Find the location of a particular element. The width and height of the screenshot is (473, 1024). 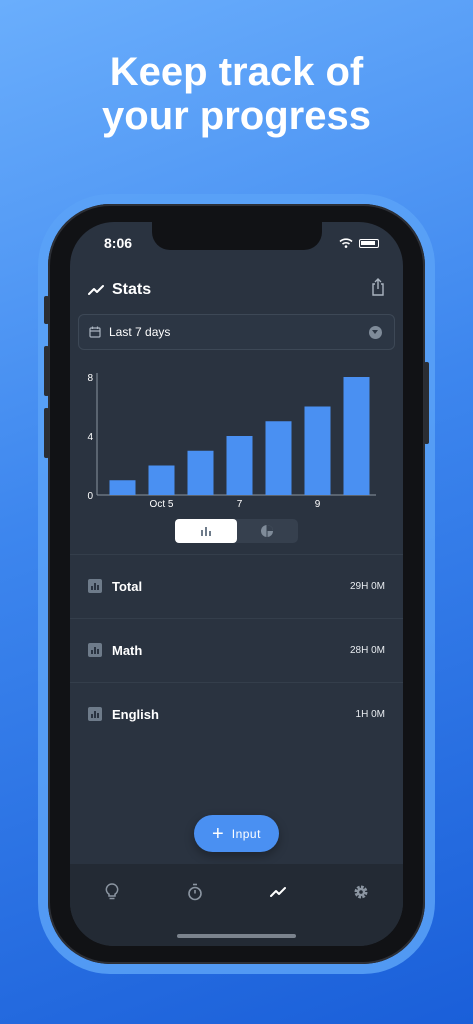

list-item-math: Math 28H 0M is located at coordinates (236, 650).